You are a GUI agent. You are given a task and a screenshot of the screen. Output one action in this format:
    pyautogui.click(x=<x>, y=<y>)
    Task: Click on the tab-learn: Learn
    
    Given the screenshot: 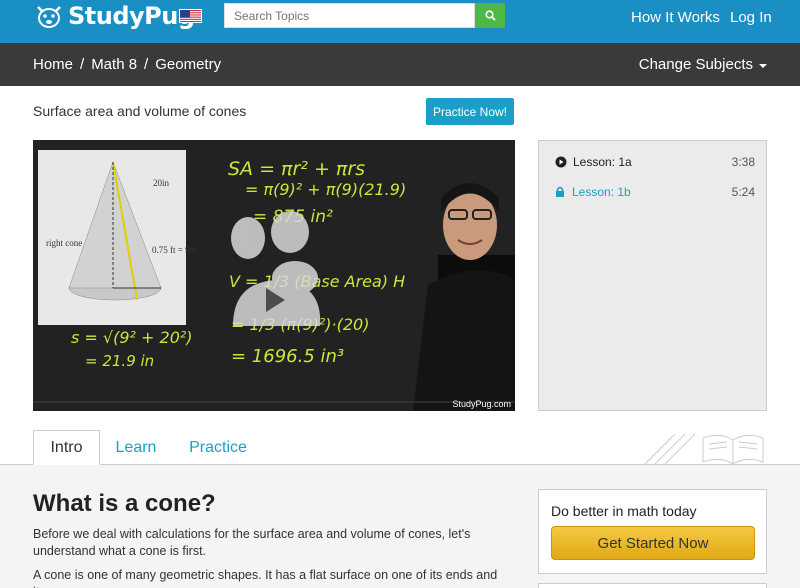 What is the action you would take?
    pyautogui.click(x=136, y=447)
    